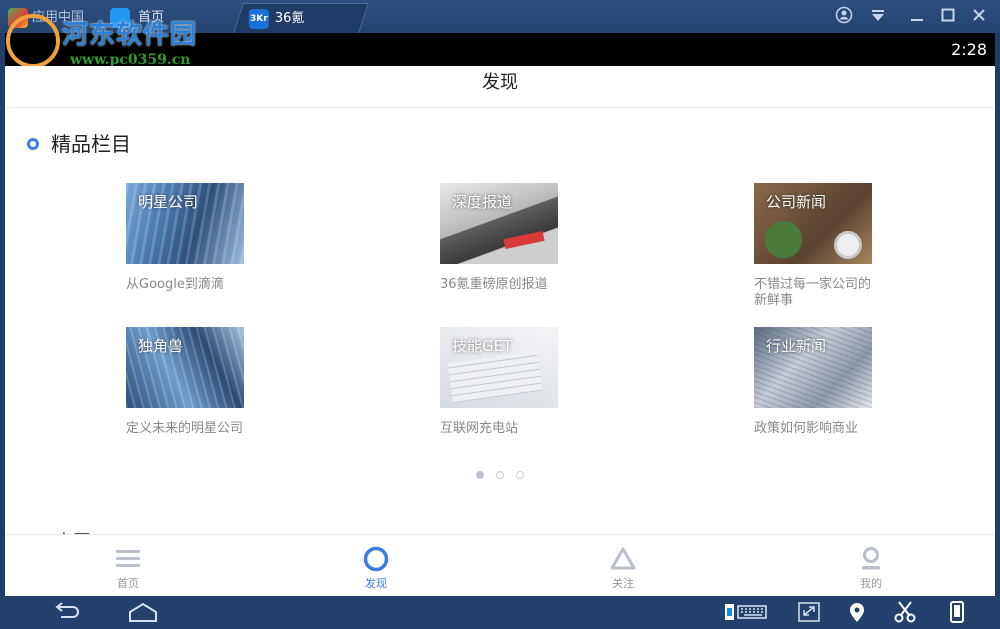 The image size is (1000, 629). I want to click on scissors-icon, so click(905, 612).